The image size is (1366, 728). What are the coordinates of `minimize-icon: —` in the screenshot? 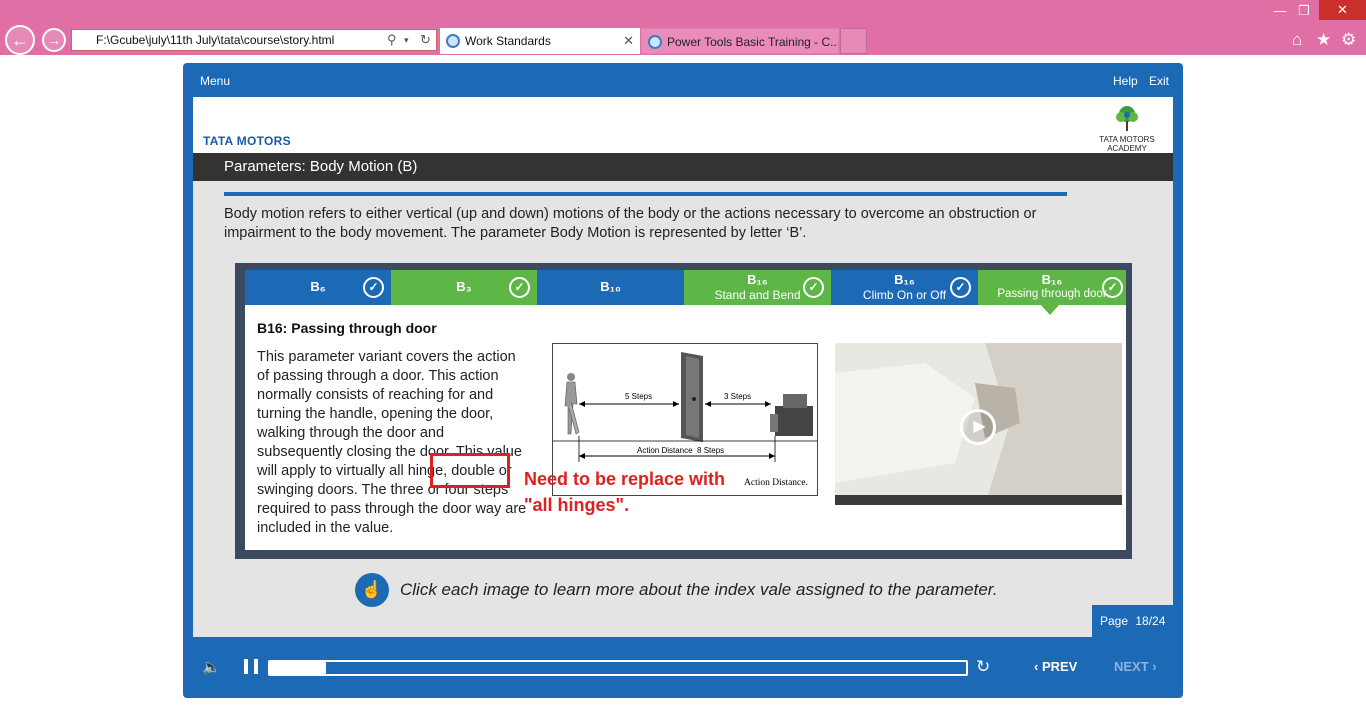 It's located at (1280, 11).